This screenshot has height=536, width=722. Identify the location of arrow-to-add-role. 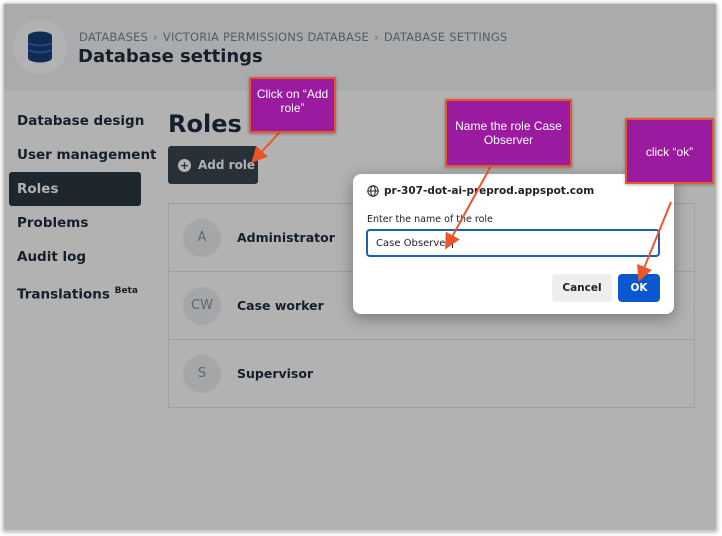
(266, 147).